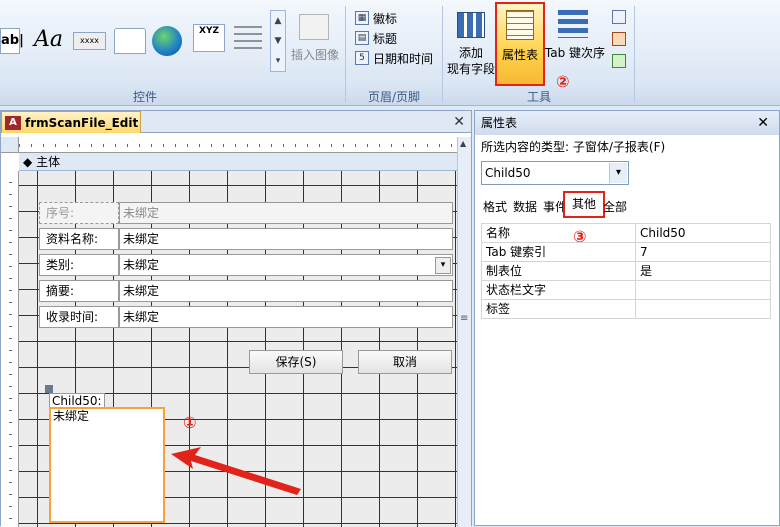  What do you see at coordinates (286, 317) in the screenshot?
I see `record-time-field: 未绑定` at bounding box center [286, 317].